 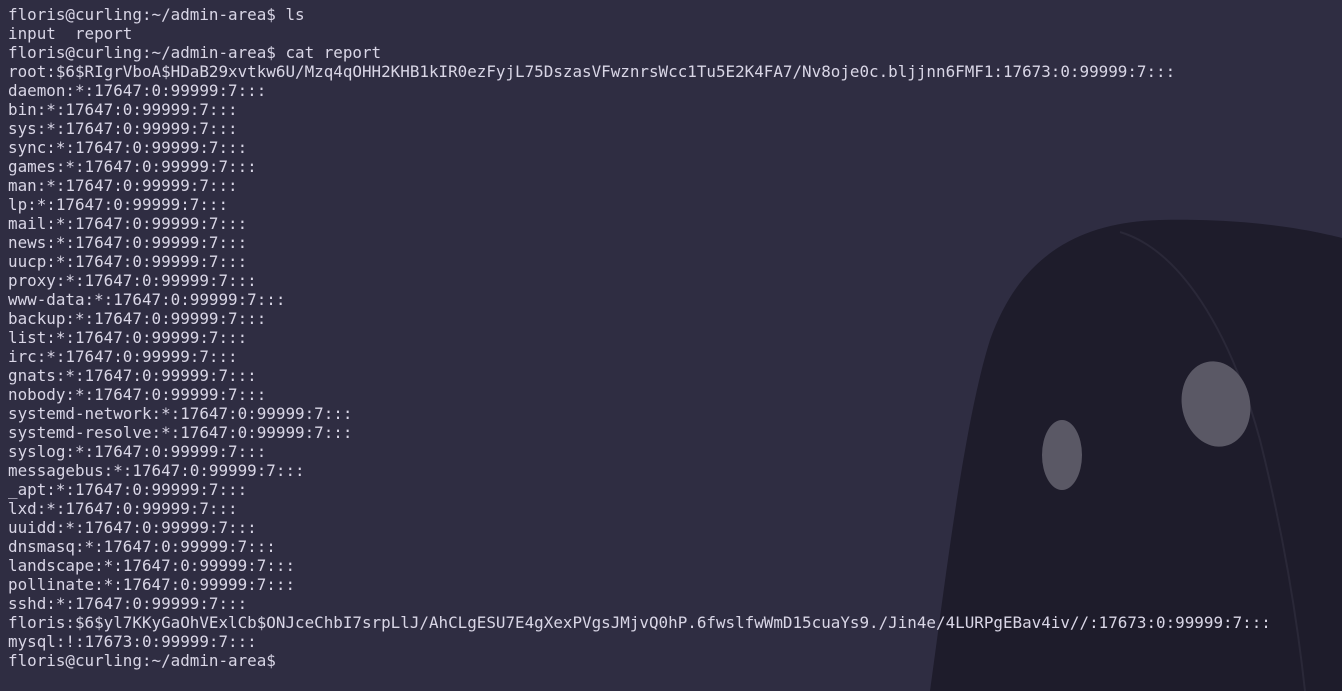 What do you see at coordinates (142, 660) in the screenshot?
I see `terminal-prompt-line: floris@curling:~/admin-area$` at bounding box center [142, 660].